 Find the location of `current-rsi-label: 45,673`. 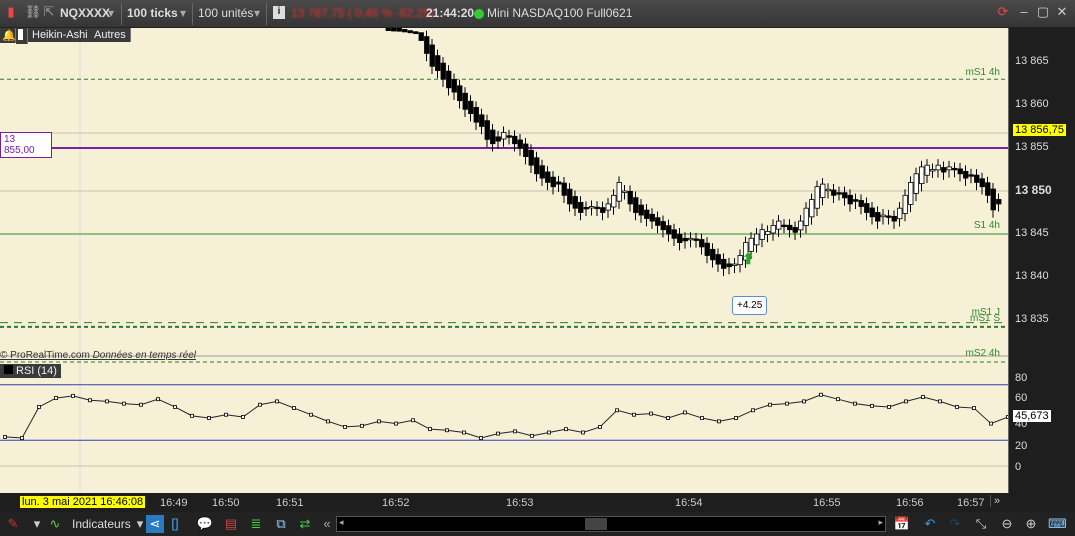

current-rsi-label: 45,673 is located at coordinates (1032, 416).